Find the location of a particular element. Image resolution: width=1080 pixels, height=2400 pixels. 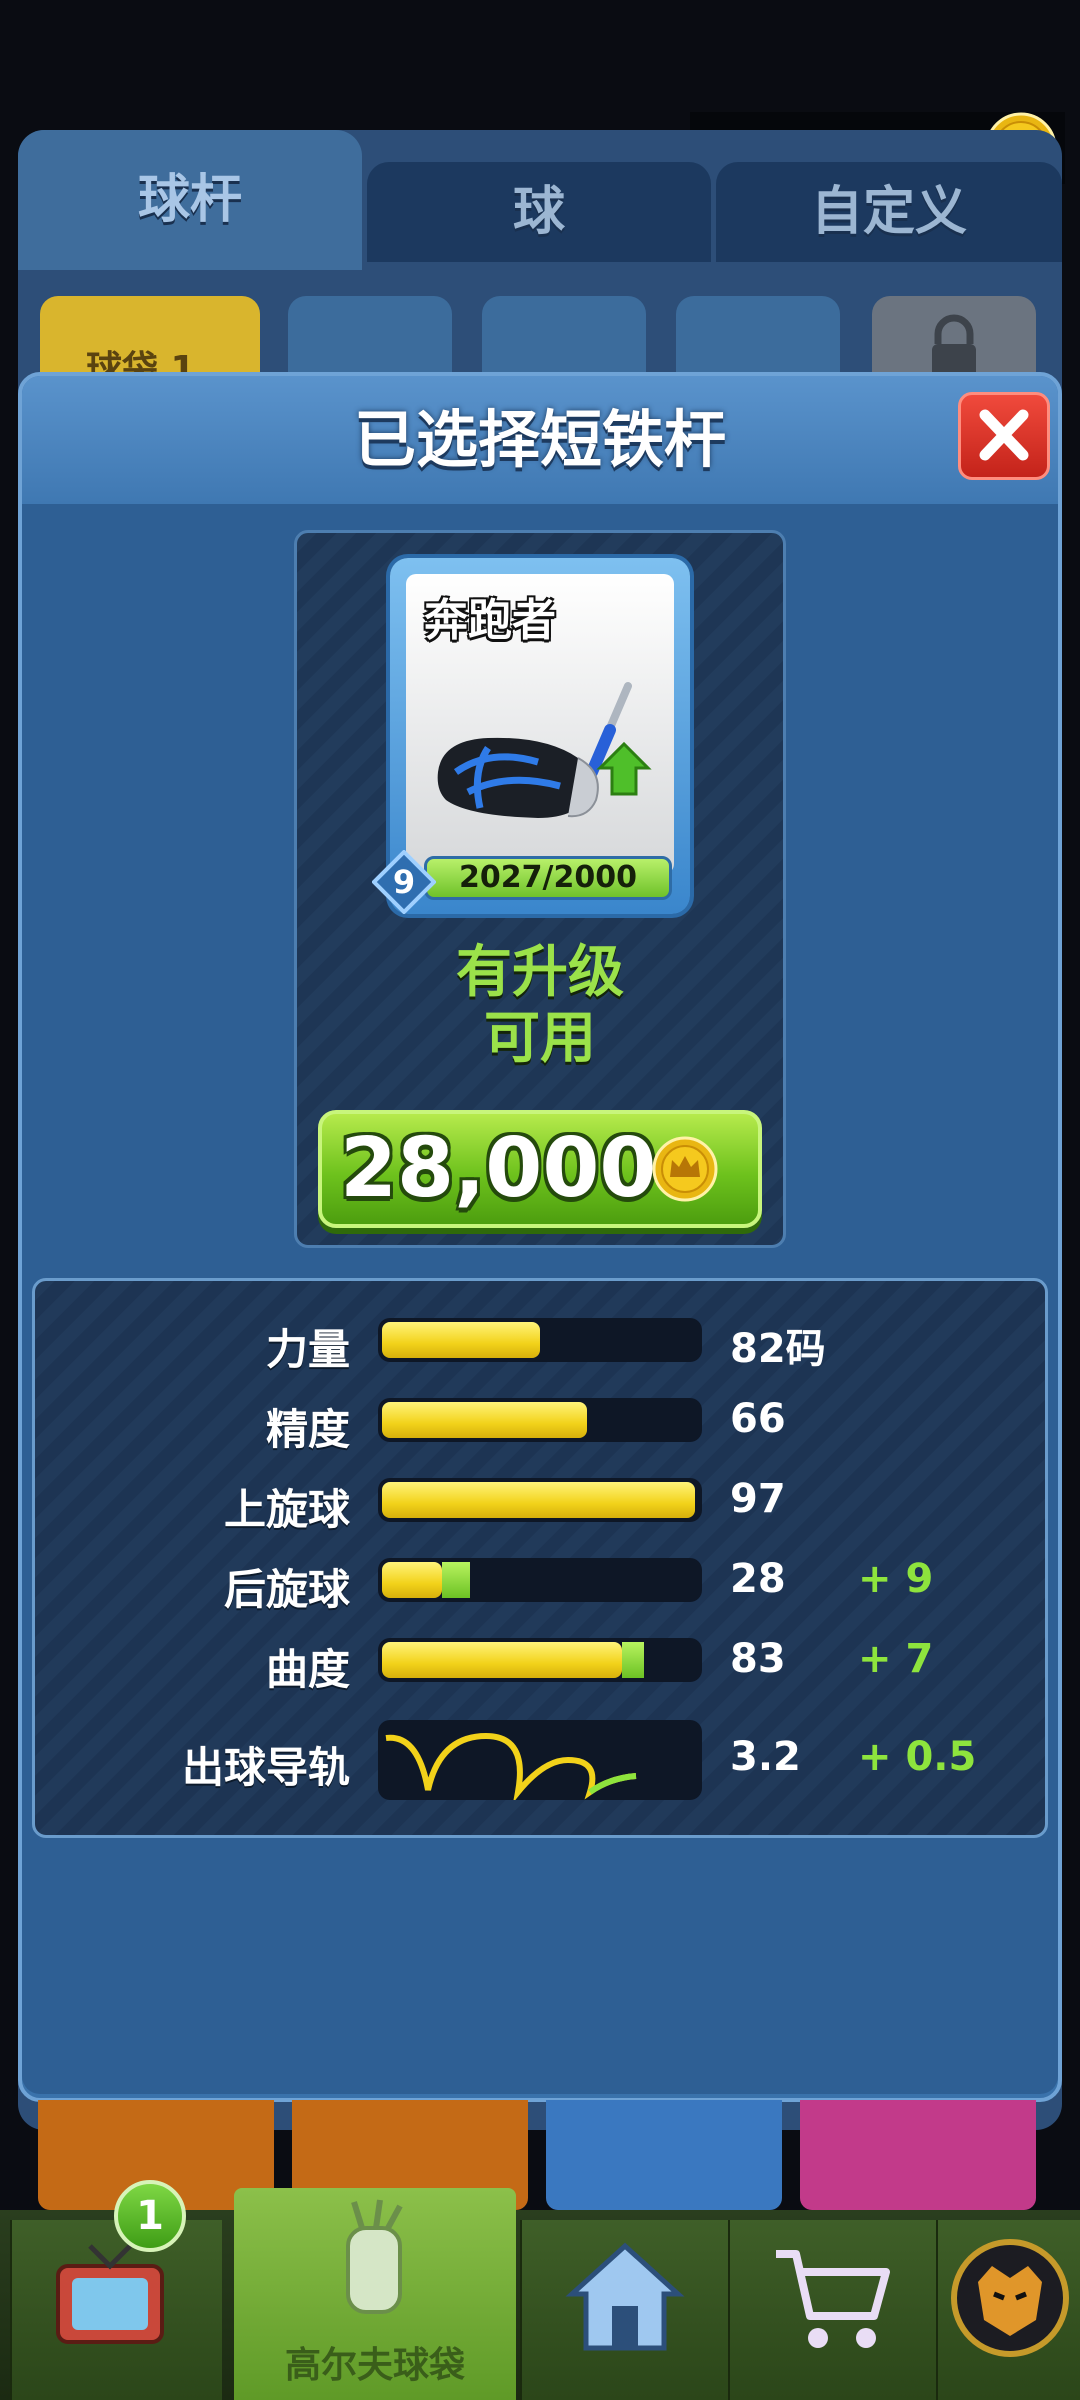

tv-icon is located at coordinates (110, 2294).